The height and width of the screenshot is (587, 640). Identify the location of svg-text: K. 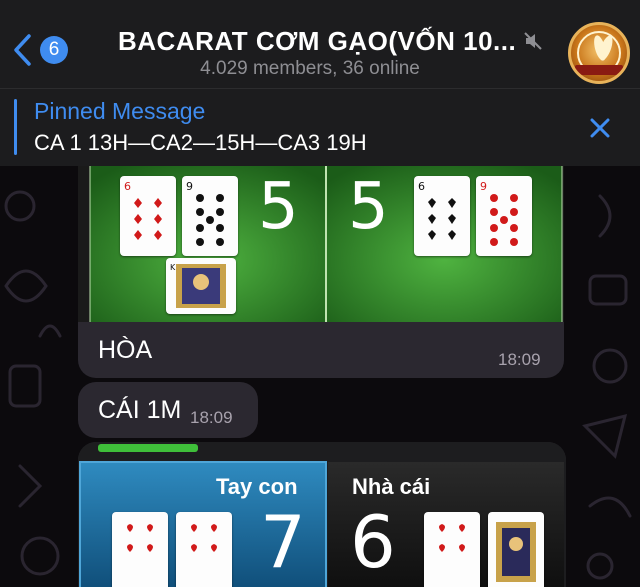
(173, 267).